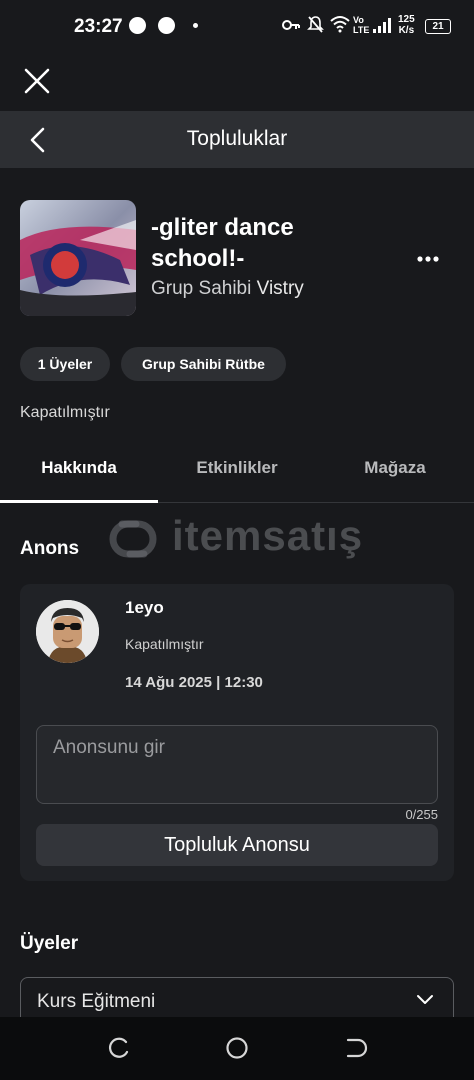 Image resolution: width=474 pixels, height=1080 pixels. What do you see at coordinates (119, 1048) in the screenshot?
I see `recent-apps-icon` at bounding box center [119, 1048].